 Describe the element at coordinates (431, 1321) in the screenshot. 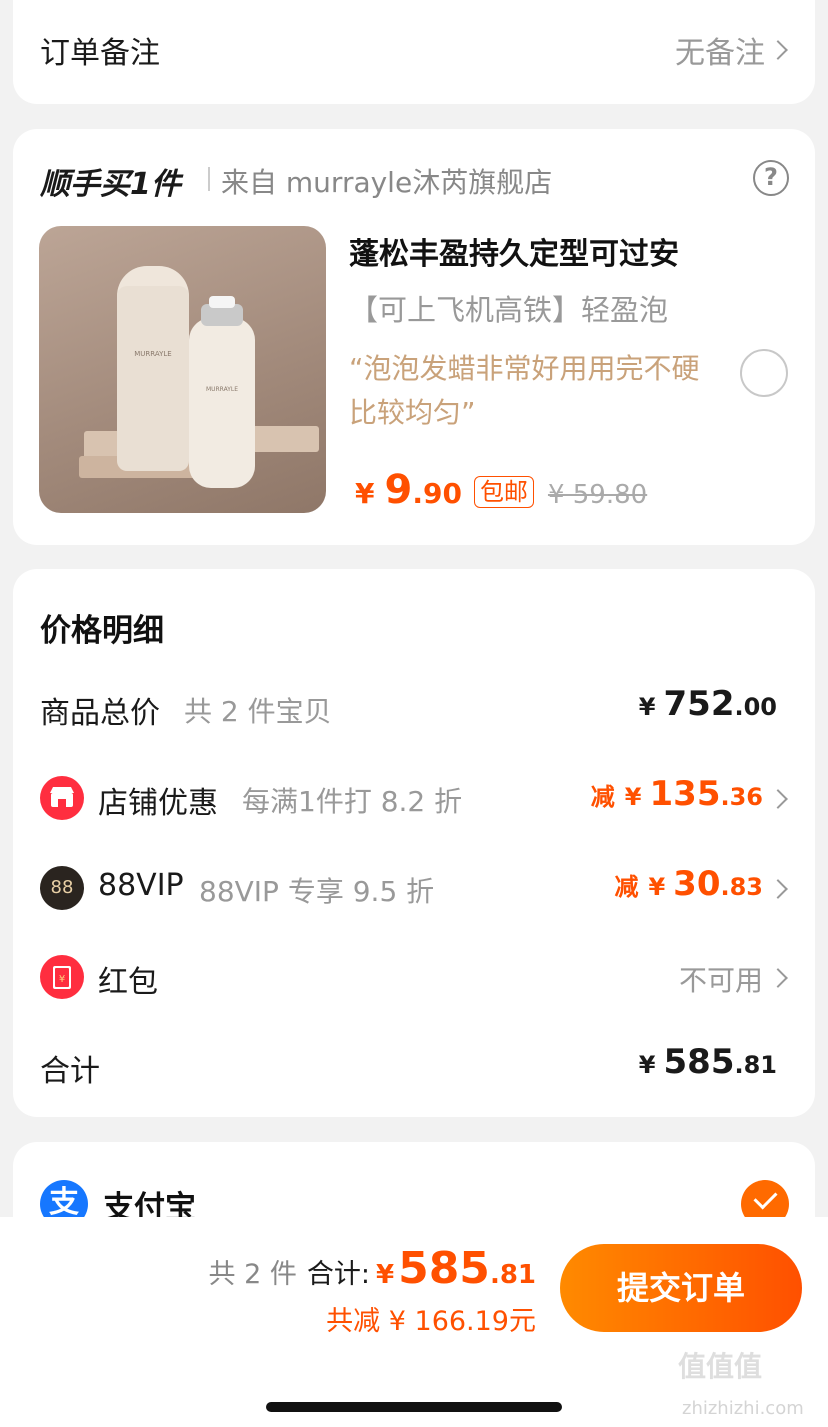

I see `total-saved: 共减 ¥ 166.19元` at that location.